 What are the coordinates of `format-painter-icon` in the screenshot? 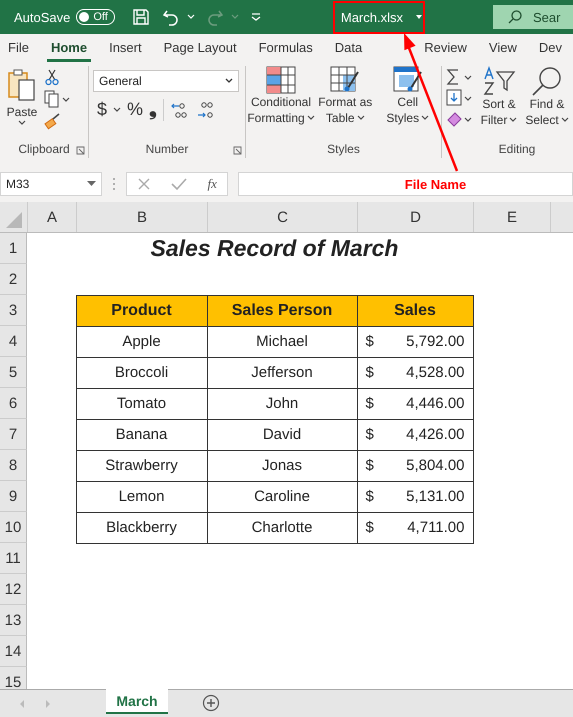 It's located at (53, 121).